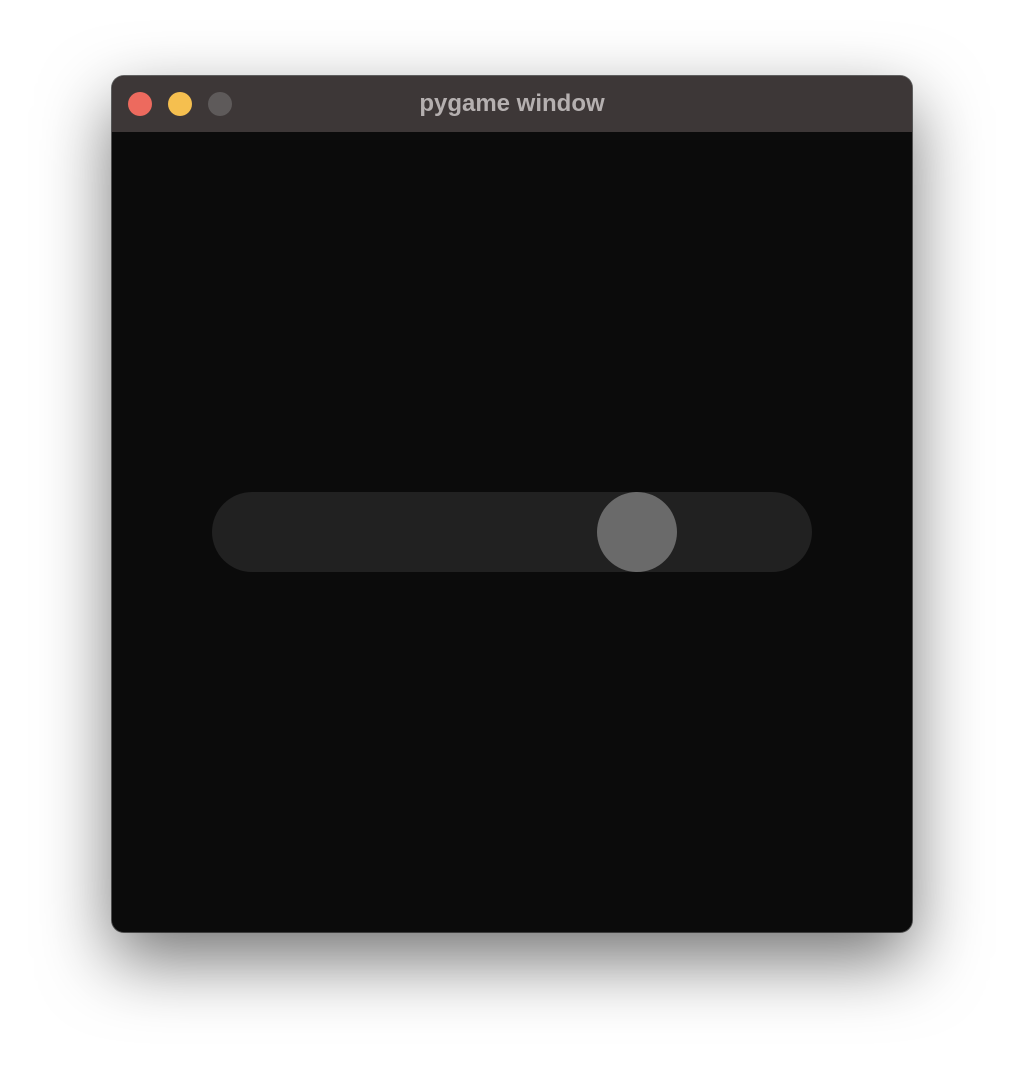 The height and width of the screenshot is (1080, 1024). I want to click on title-bar: pygame window, so click(512, 104).